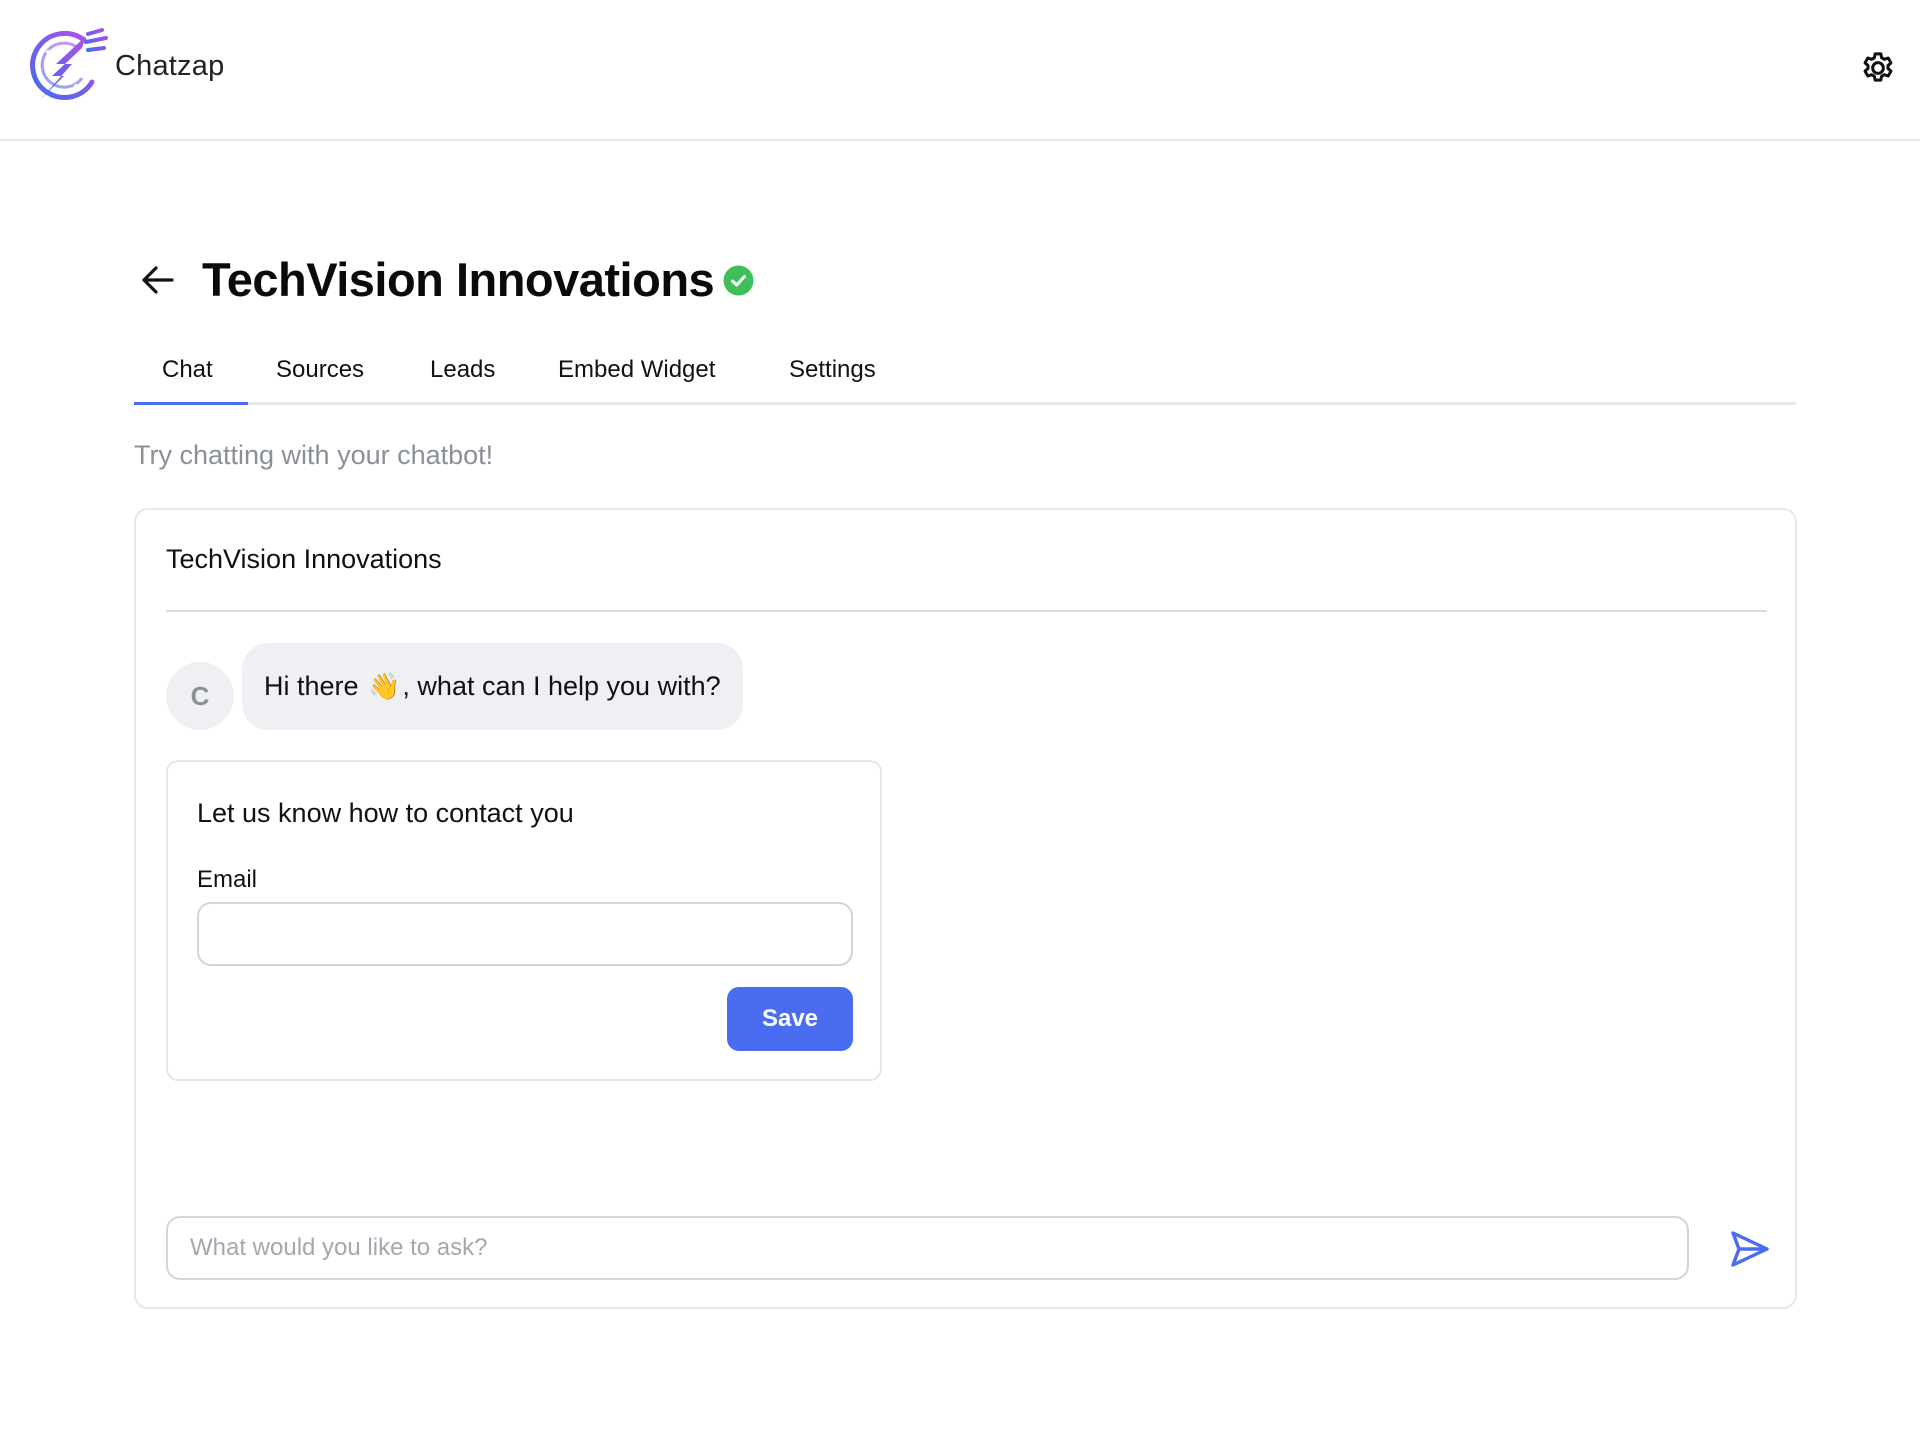  Describe the element at coordinates (462, 370) in the screenshot. I see `tab-leads: Leads` at that location.